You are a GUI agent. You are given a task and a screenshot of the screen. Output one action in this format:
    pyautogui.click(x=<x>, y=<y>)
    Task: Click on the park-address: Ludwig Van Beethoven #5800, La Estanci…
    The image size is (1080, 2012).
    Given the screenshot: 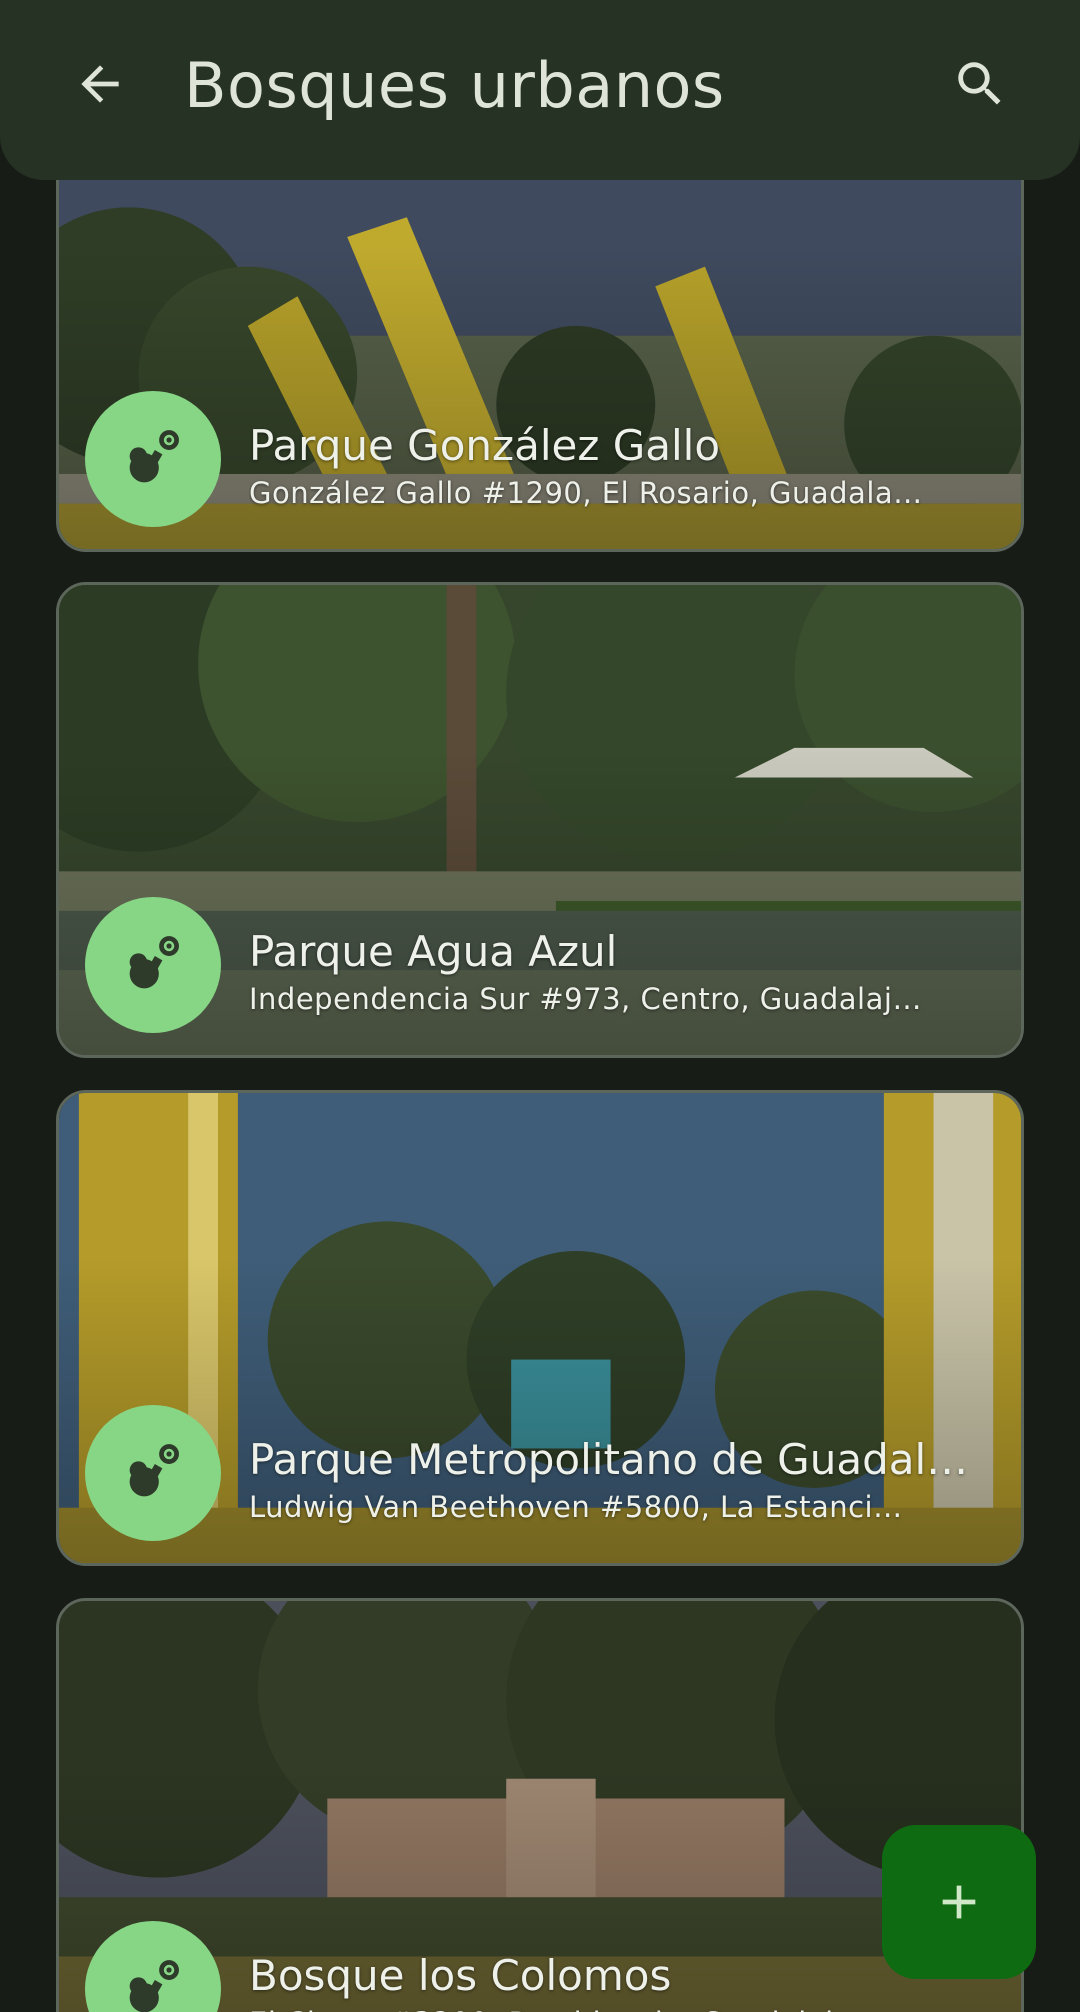 What is the action you would take?
    pyautogui.click(x=576, y=1507)
    